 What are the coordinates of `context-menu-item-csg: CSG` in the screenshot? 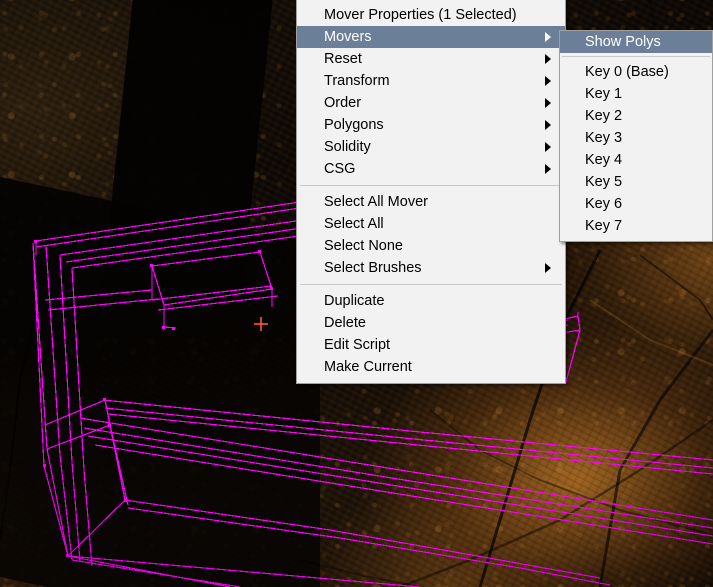 It's located at (431, 169).